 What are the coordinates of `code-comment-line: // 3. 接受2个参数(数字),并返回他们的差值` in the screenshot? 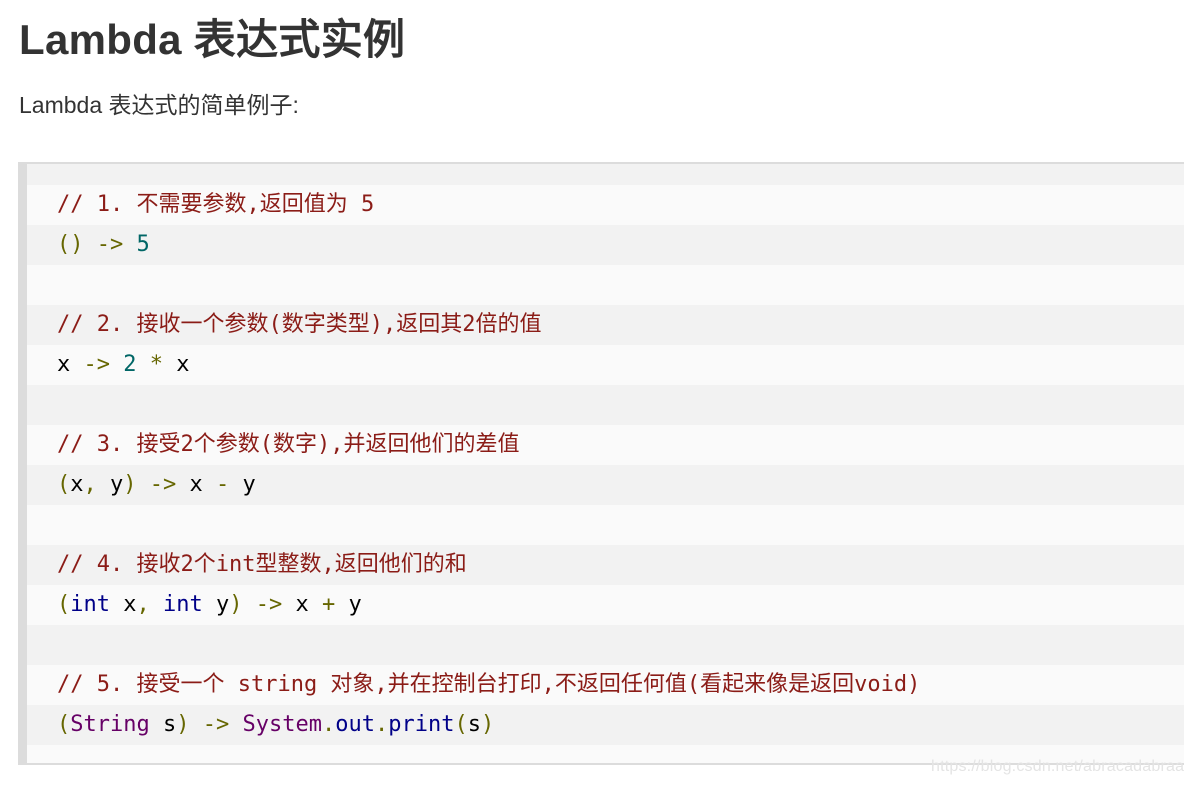 It's located at (488, 445).